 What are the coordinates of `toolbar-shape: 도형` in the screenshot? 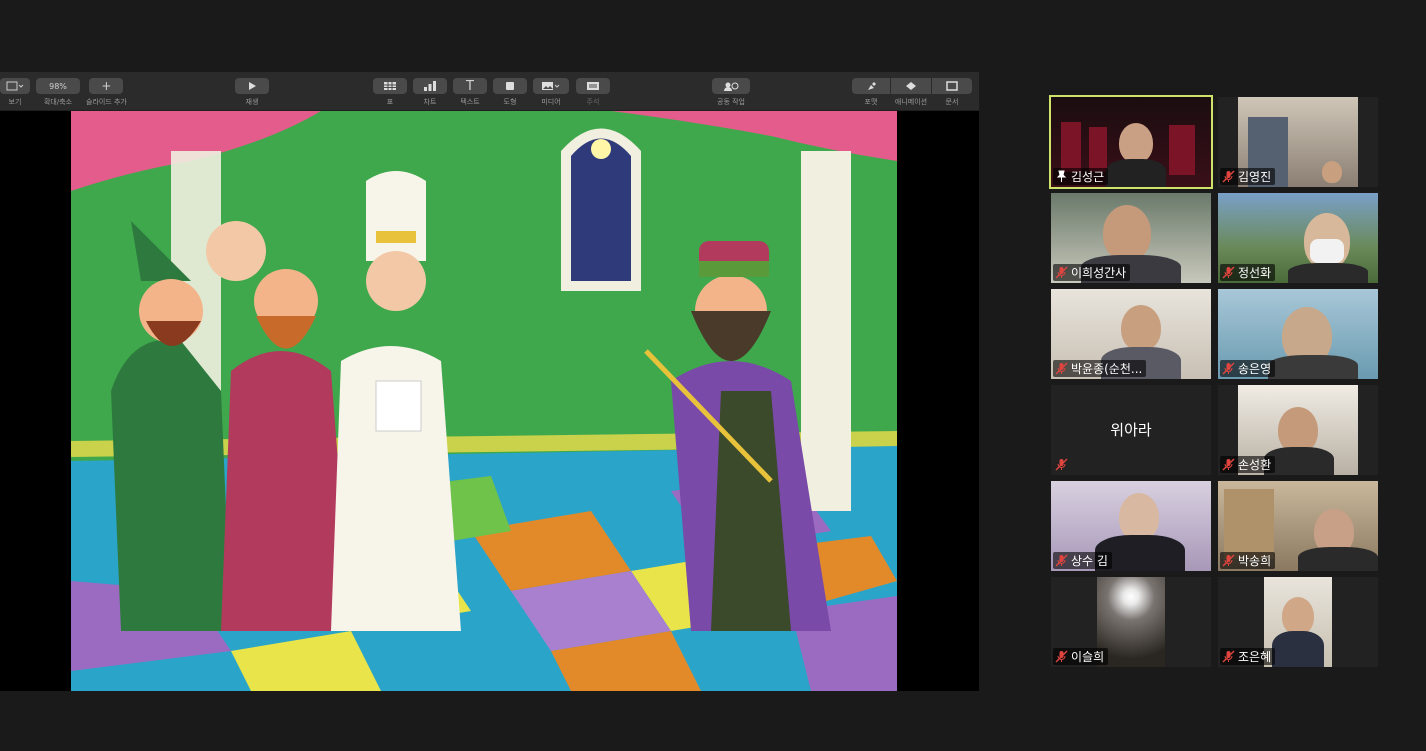 It's located at (510, 92).